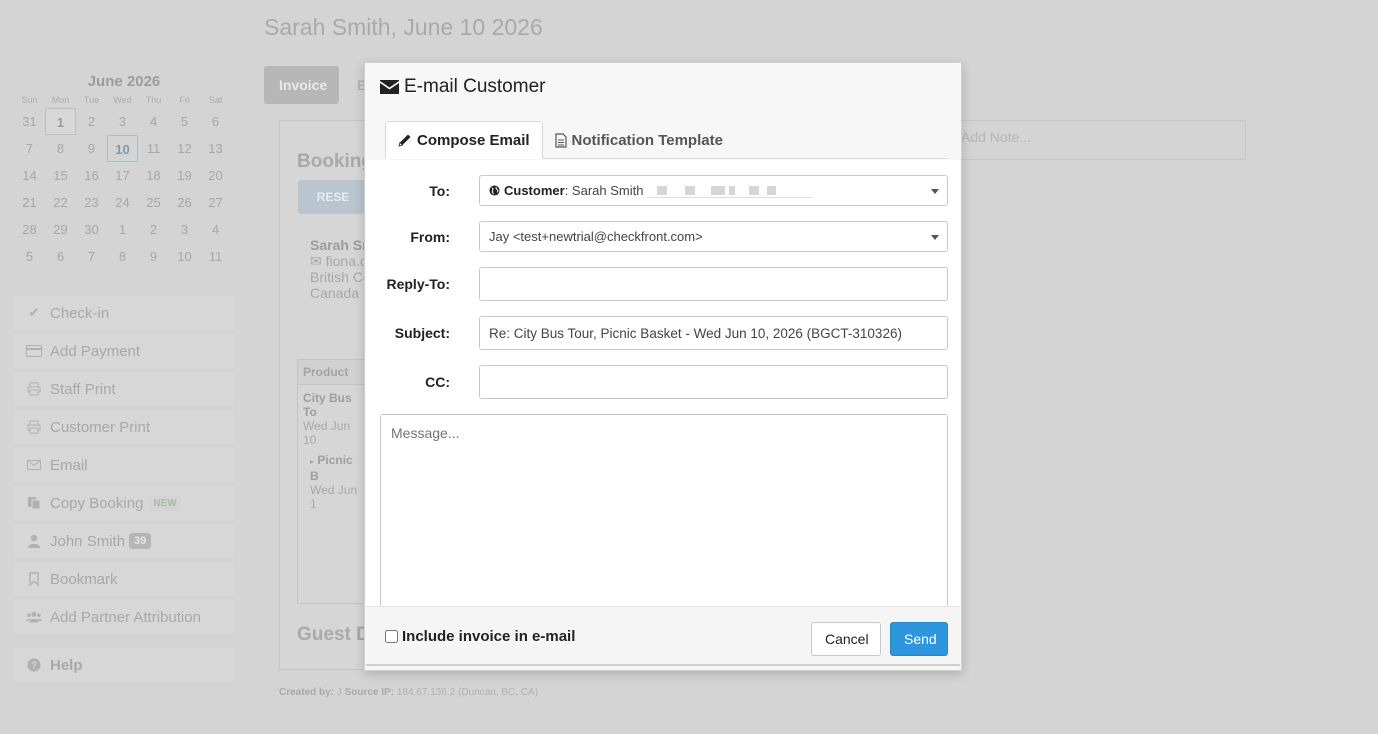  I want to click on sidebar-item-label: Check-in, so click(80, 313).